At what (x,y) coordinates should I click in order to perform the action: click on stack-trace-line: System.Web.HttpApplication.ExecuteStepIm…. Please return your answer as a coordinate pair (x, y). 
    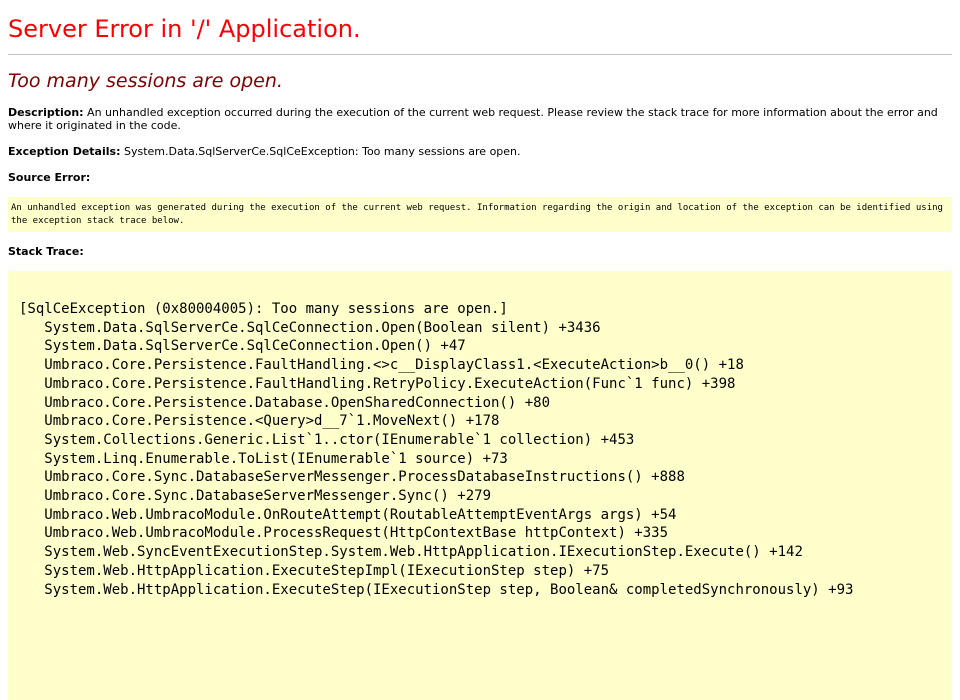
    Looking at the image, I should click on (314, 570).